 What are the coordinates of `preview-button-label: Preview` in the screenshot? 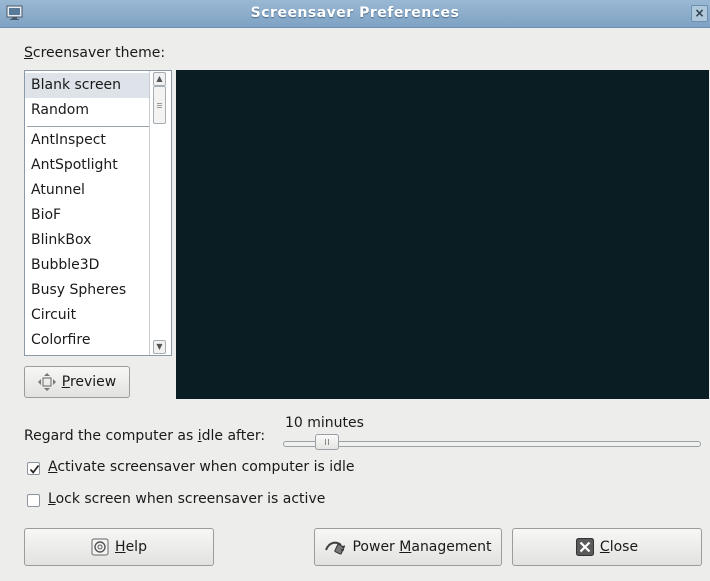 It's located at (89, 382).